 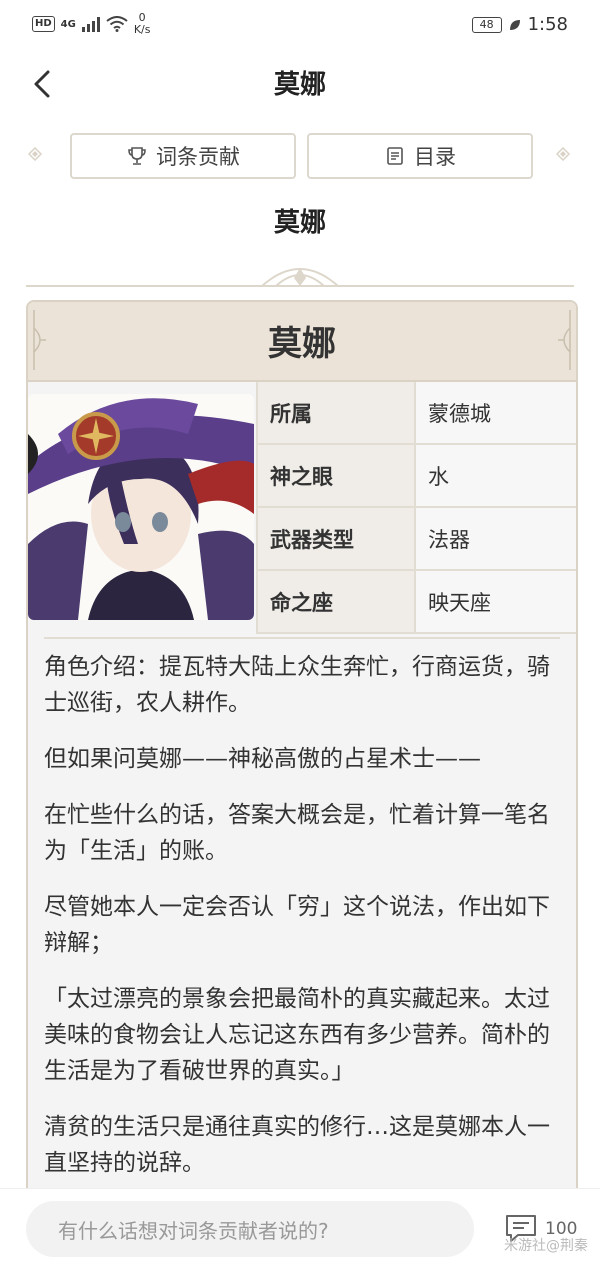 I want to click on watermark: 米游社@荆秦, so click(x=546, y=1246).